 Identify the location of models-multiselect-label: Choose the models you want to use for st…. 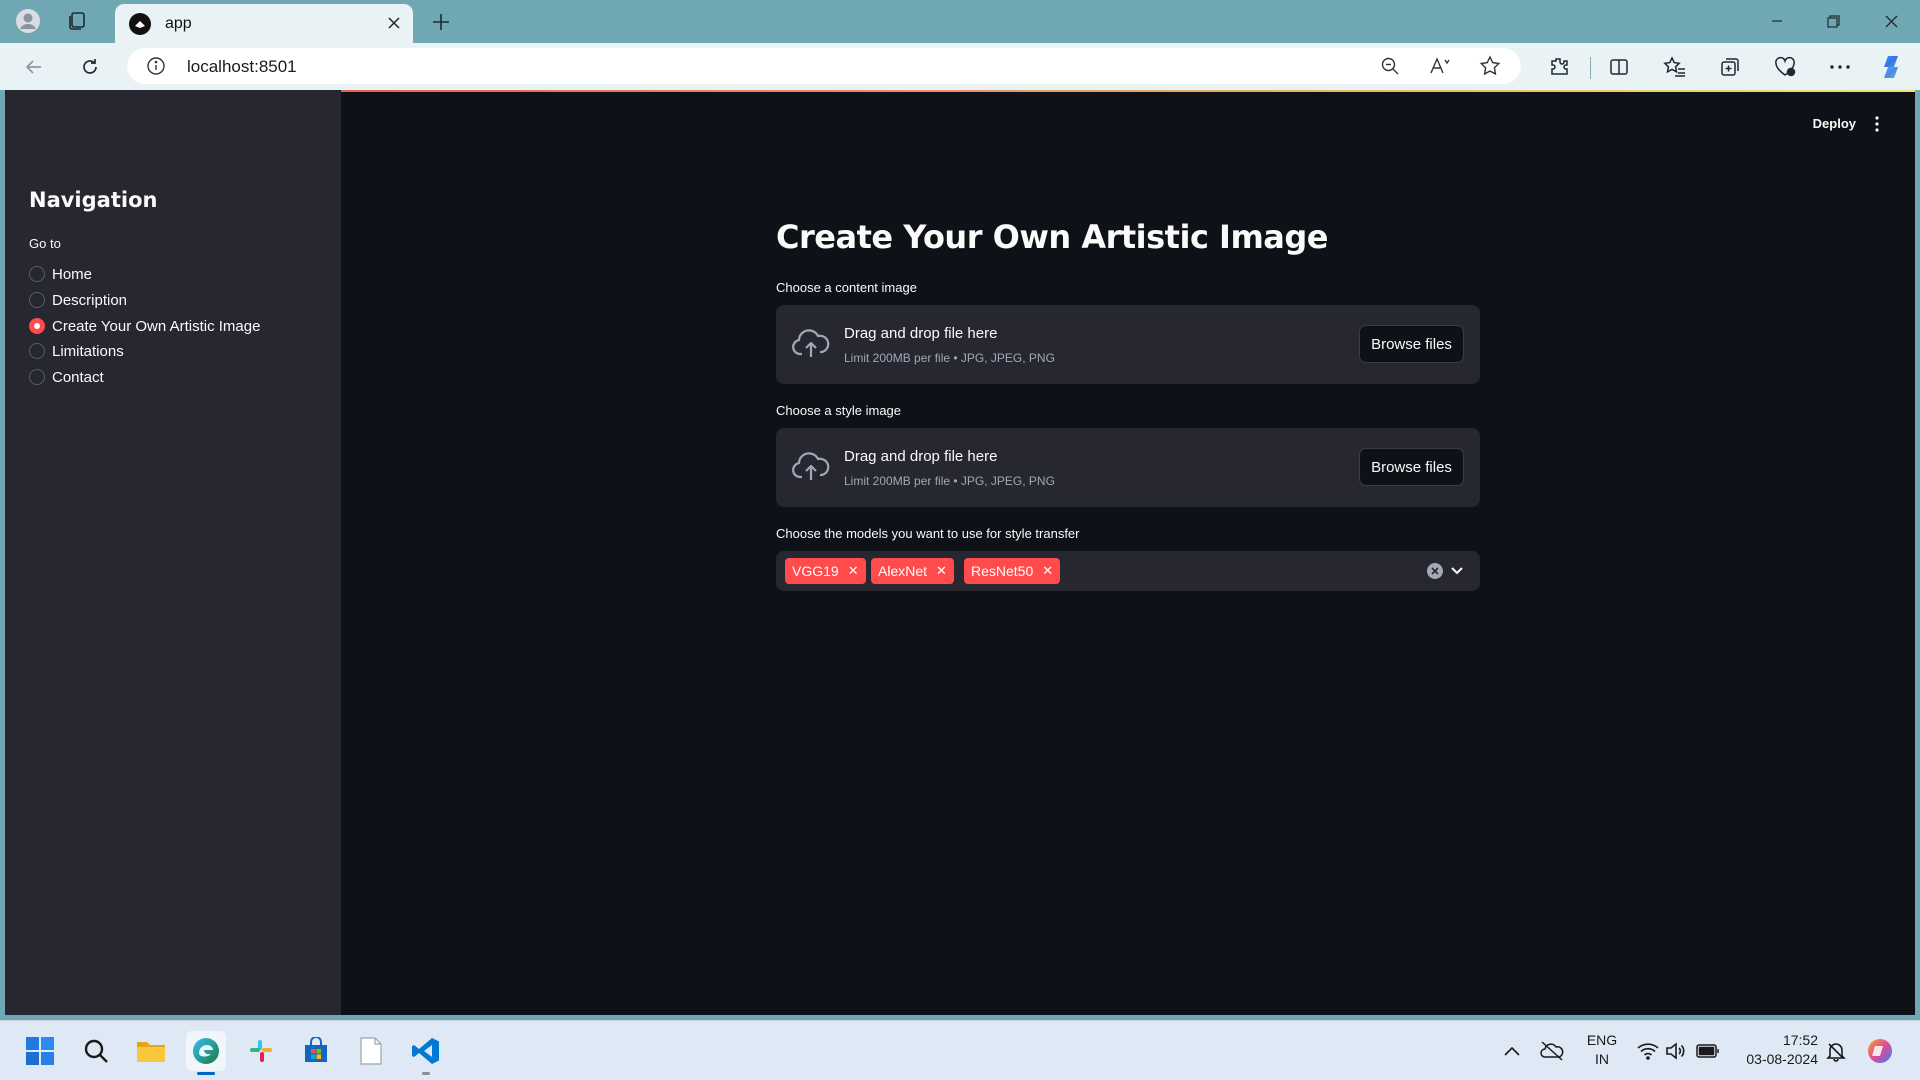
(928, 533).